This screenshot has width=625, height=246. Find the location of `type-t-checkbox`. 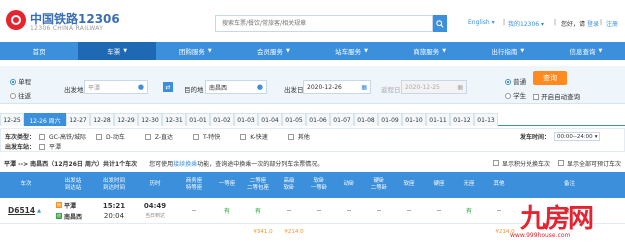

type-t-checkbox is located at coordinates (196, 136).